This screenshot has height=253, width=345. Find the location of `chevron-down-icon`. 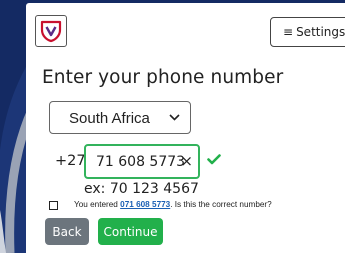

chevron-down-icon is located at coordinates (174, 117).